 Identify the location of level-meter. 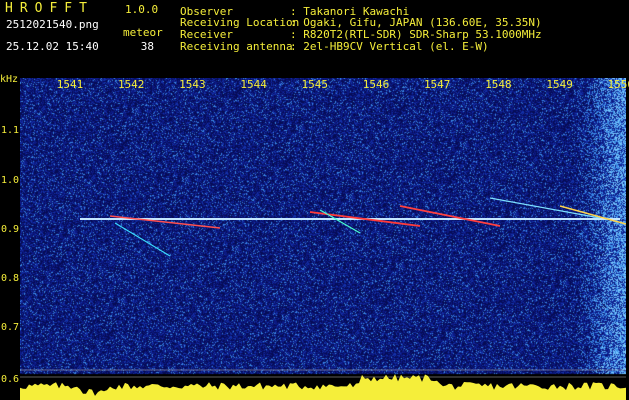
(323, 387).